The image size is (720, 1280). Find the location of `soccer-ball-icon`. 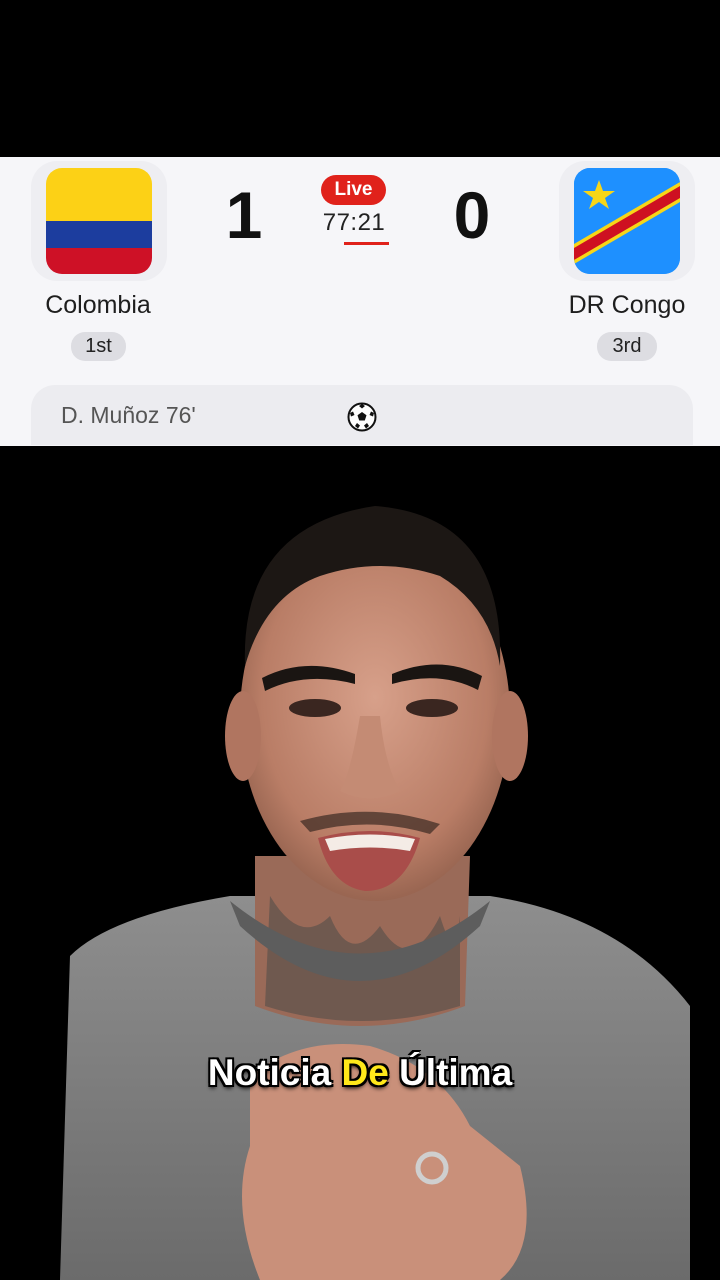

soccer-ball-icon is located at coordinates (362, 417).